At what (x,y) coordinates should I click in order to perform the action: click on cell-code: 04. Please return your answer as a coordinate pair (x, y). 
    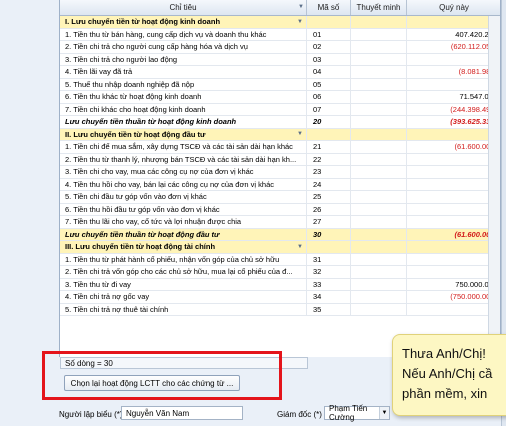
    Looking at the image, I should click on (329, 72).